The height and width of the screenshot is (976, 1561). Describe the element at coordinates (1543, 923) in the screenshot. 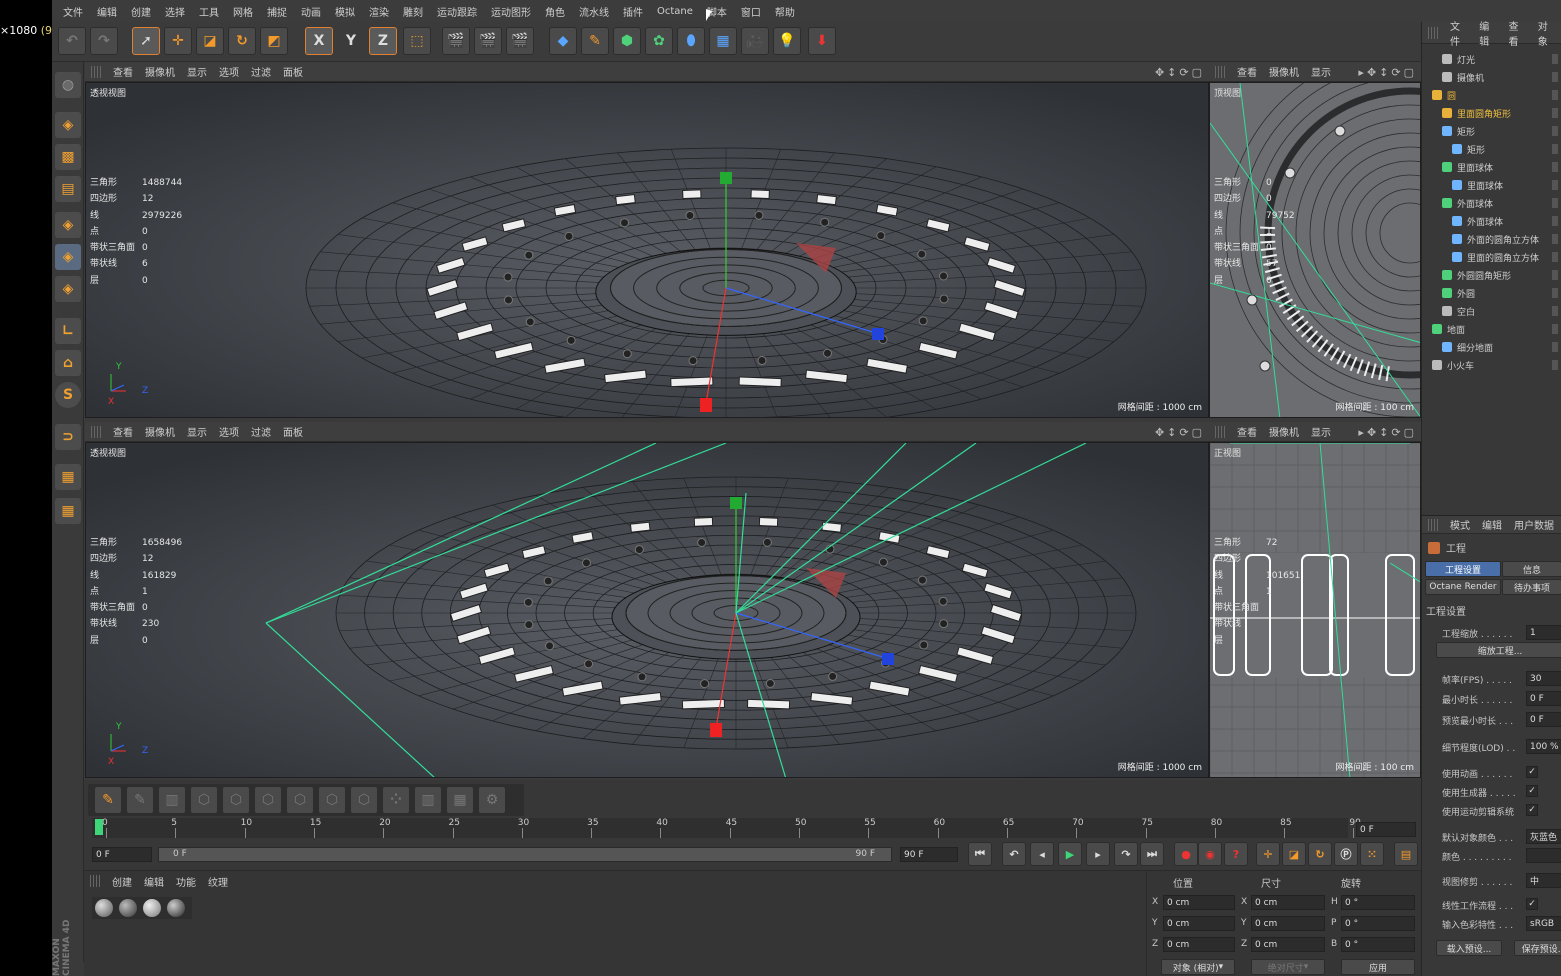

I see `attribute-field: sRGB` at that location.